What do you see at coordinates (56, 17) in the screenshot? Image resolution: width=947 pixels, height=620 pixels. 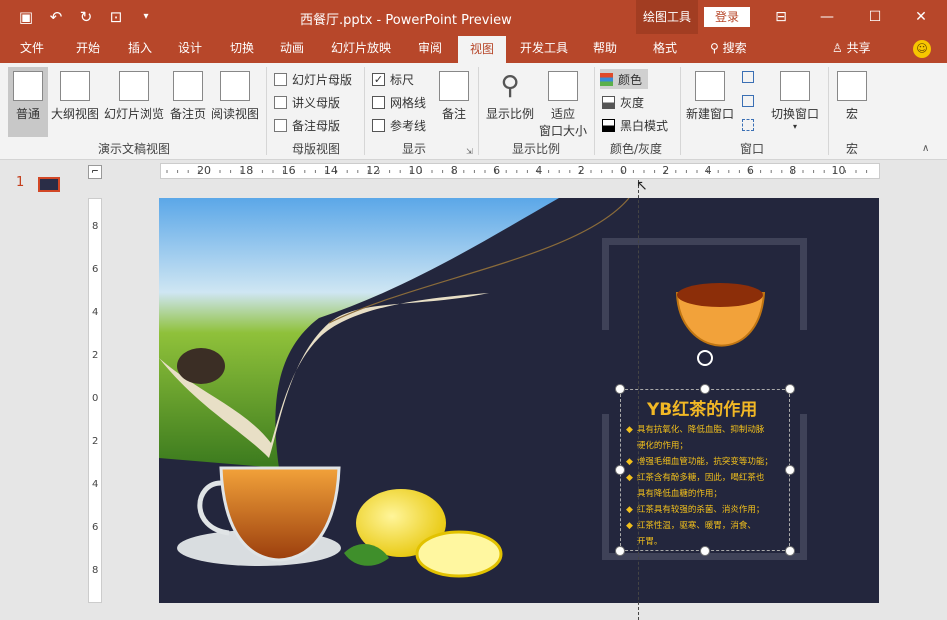 I see `undo-icon: ↶` at bounding box center [56, 17].